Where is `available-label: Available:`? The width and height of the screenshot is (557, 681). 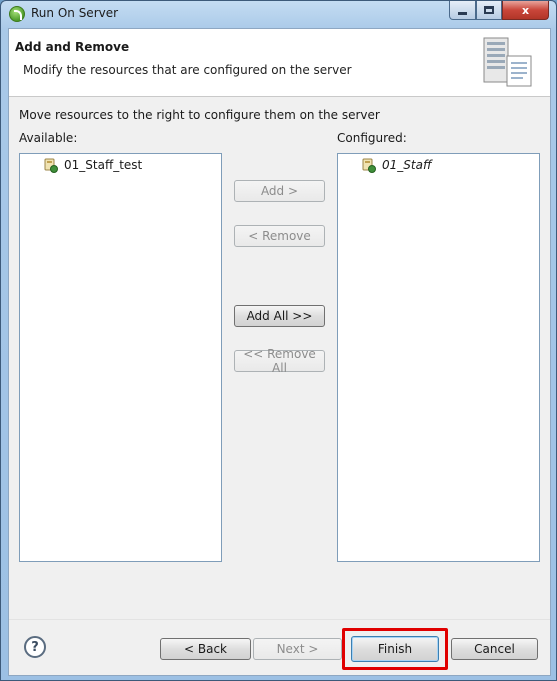 available-label: Available: is located at coordinates (48, 138).